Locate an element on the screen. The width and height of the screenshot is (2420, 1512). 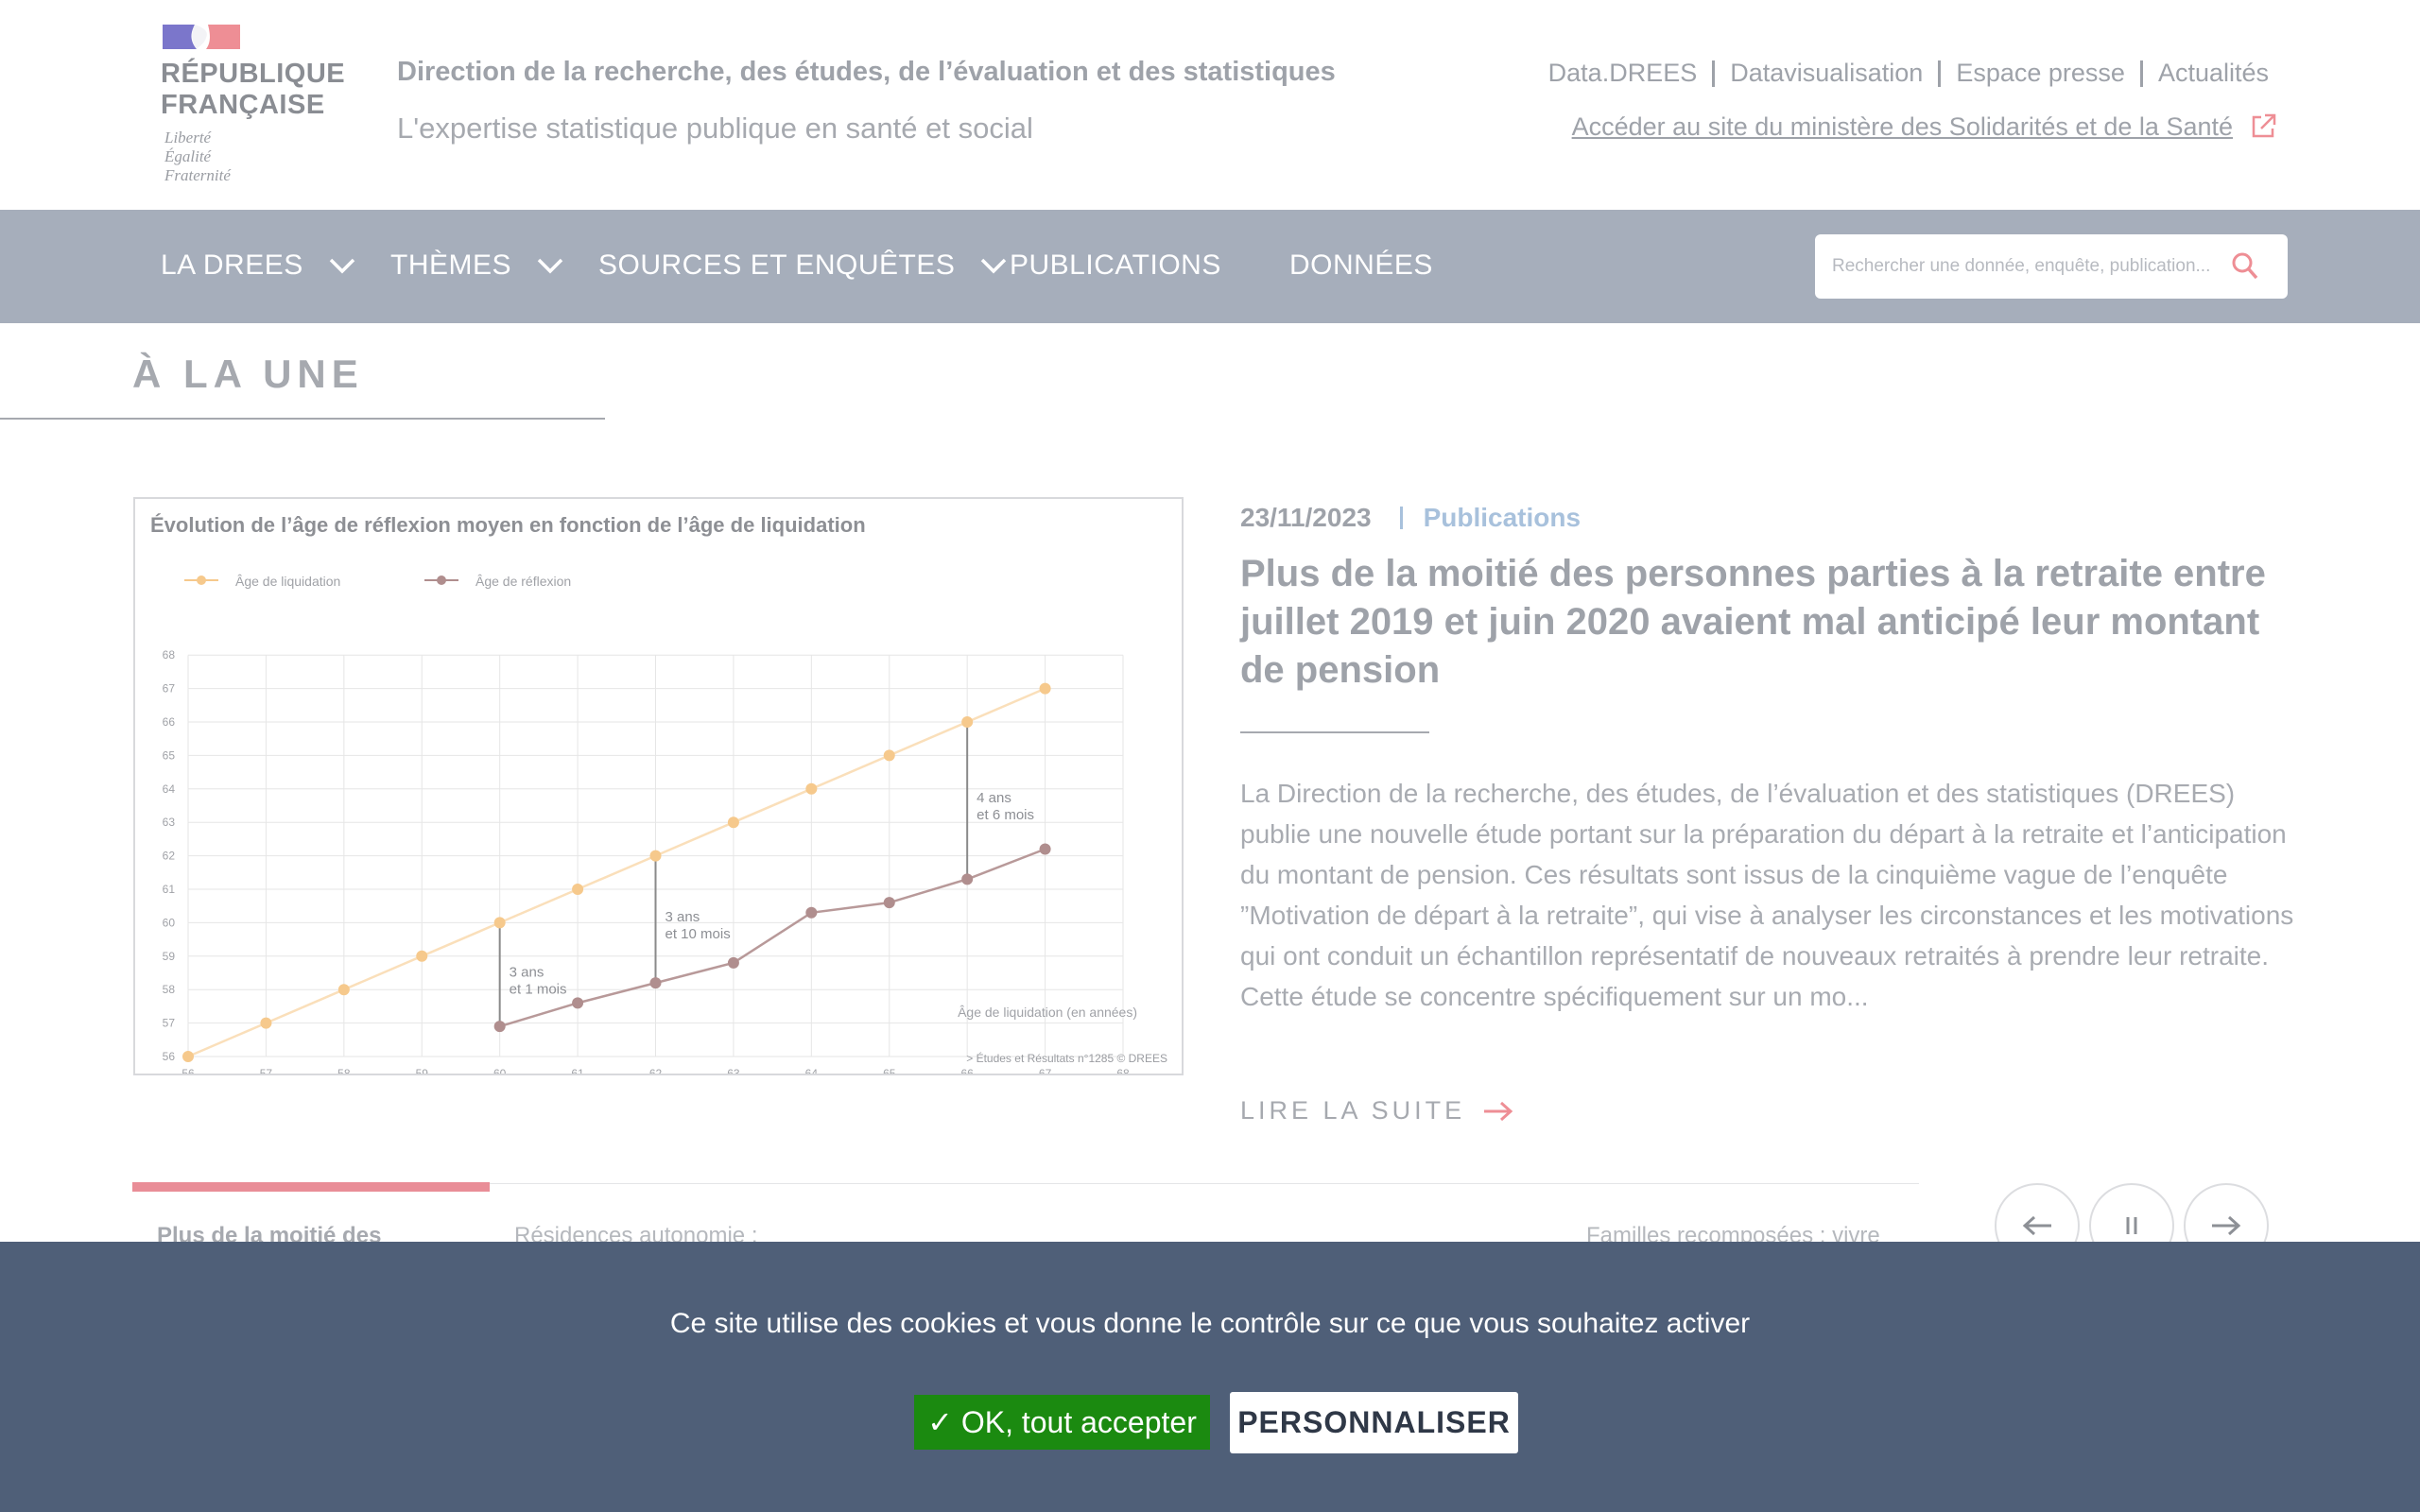
chart-annotation-line2: et 1 mois is located at coordinates (538, 989).